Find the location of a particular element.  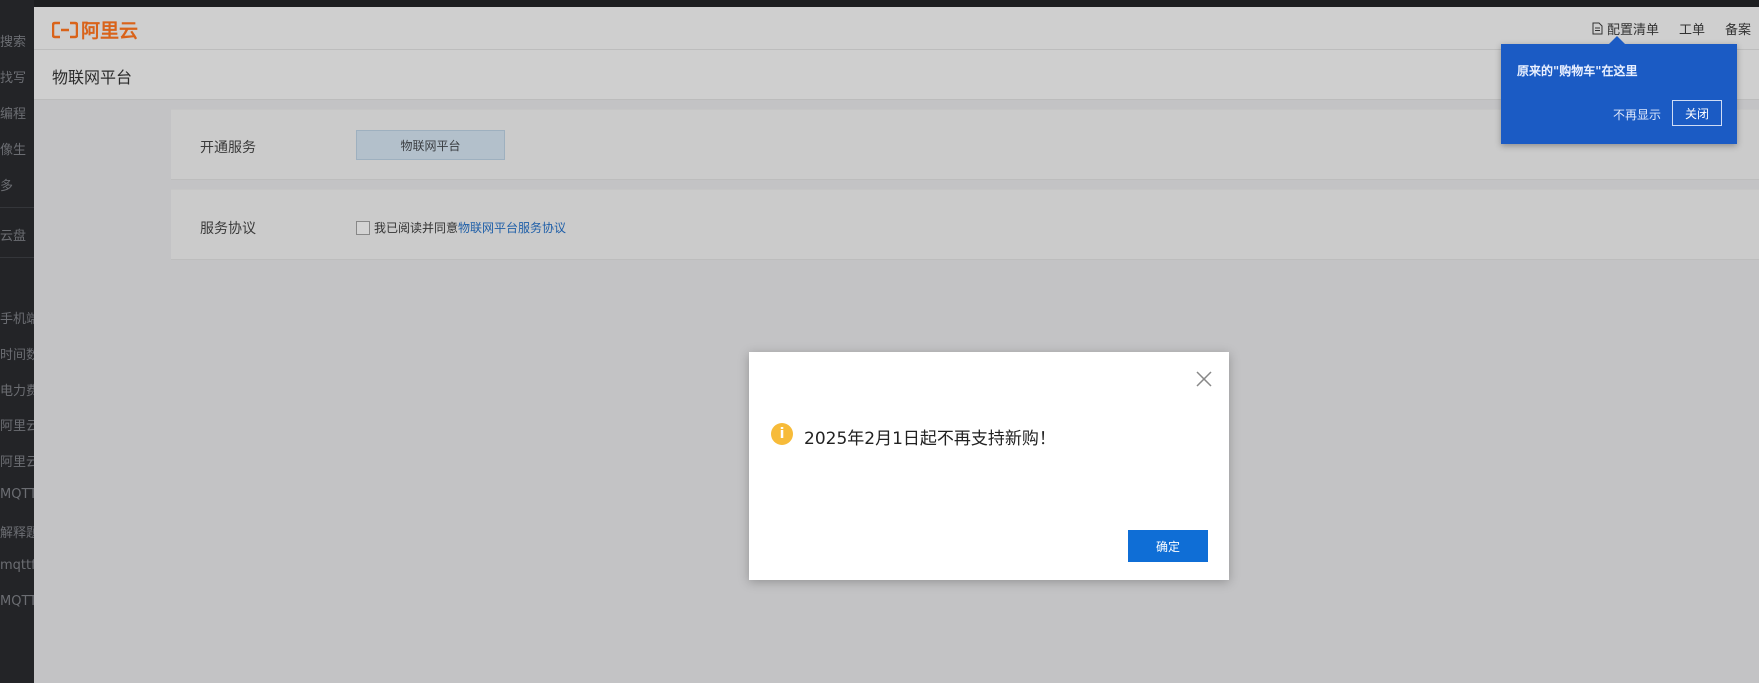

nav-icp-filing-label: 备案 is located at coordinates (1737, 30).